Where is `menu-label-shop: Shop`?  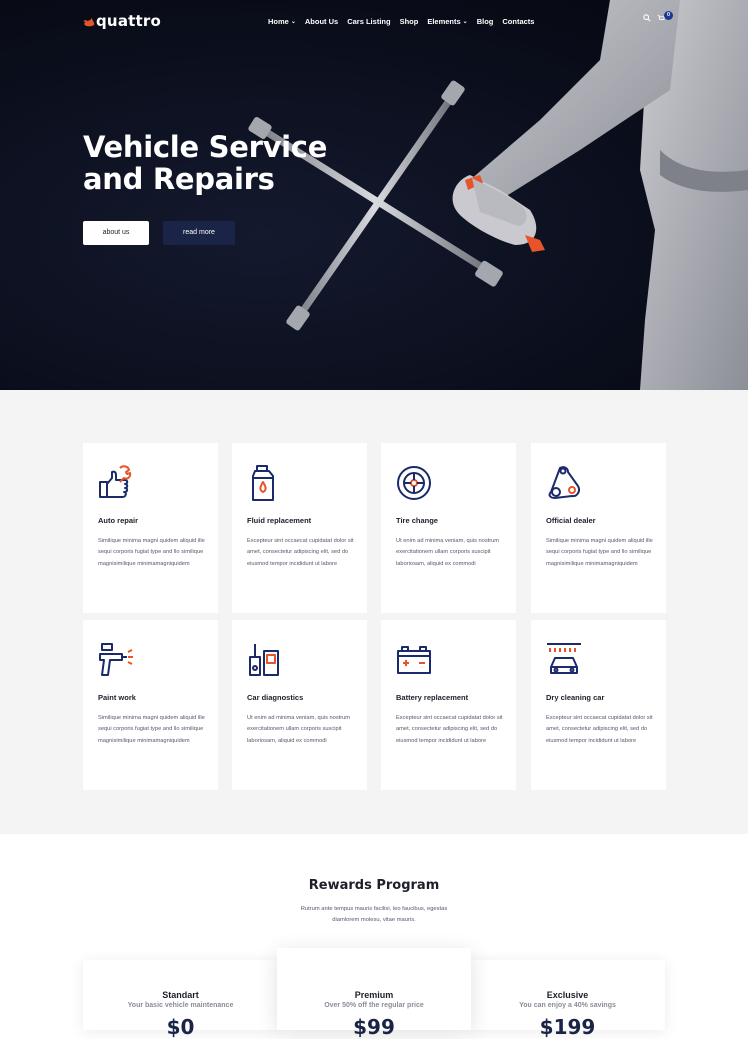 menu-label-shop: Shop is located at coordinates (409, 21).